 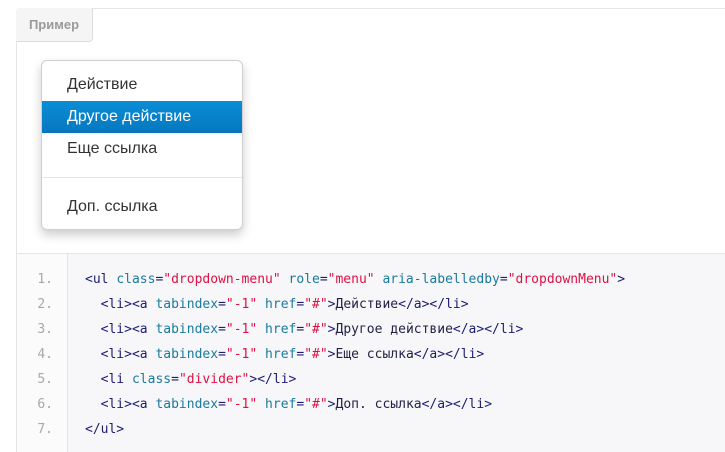 I want to click on code-token-tag: <ul, so click(x=101, y=279).